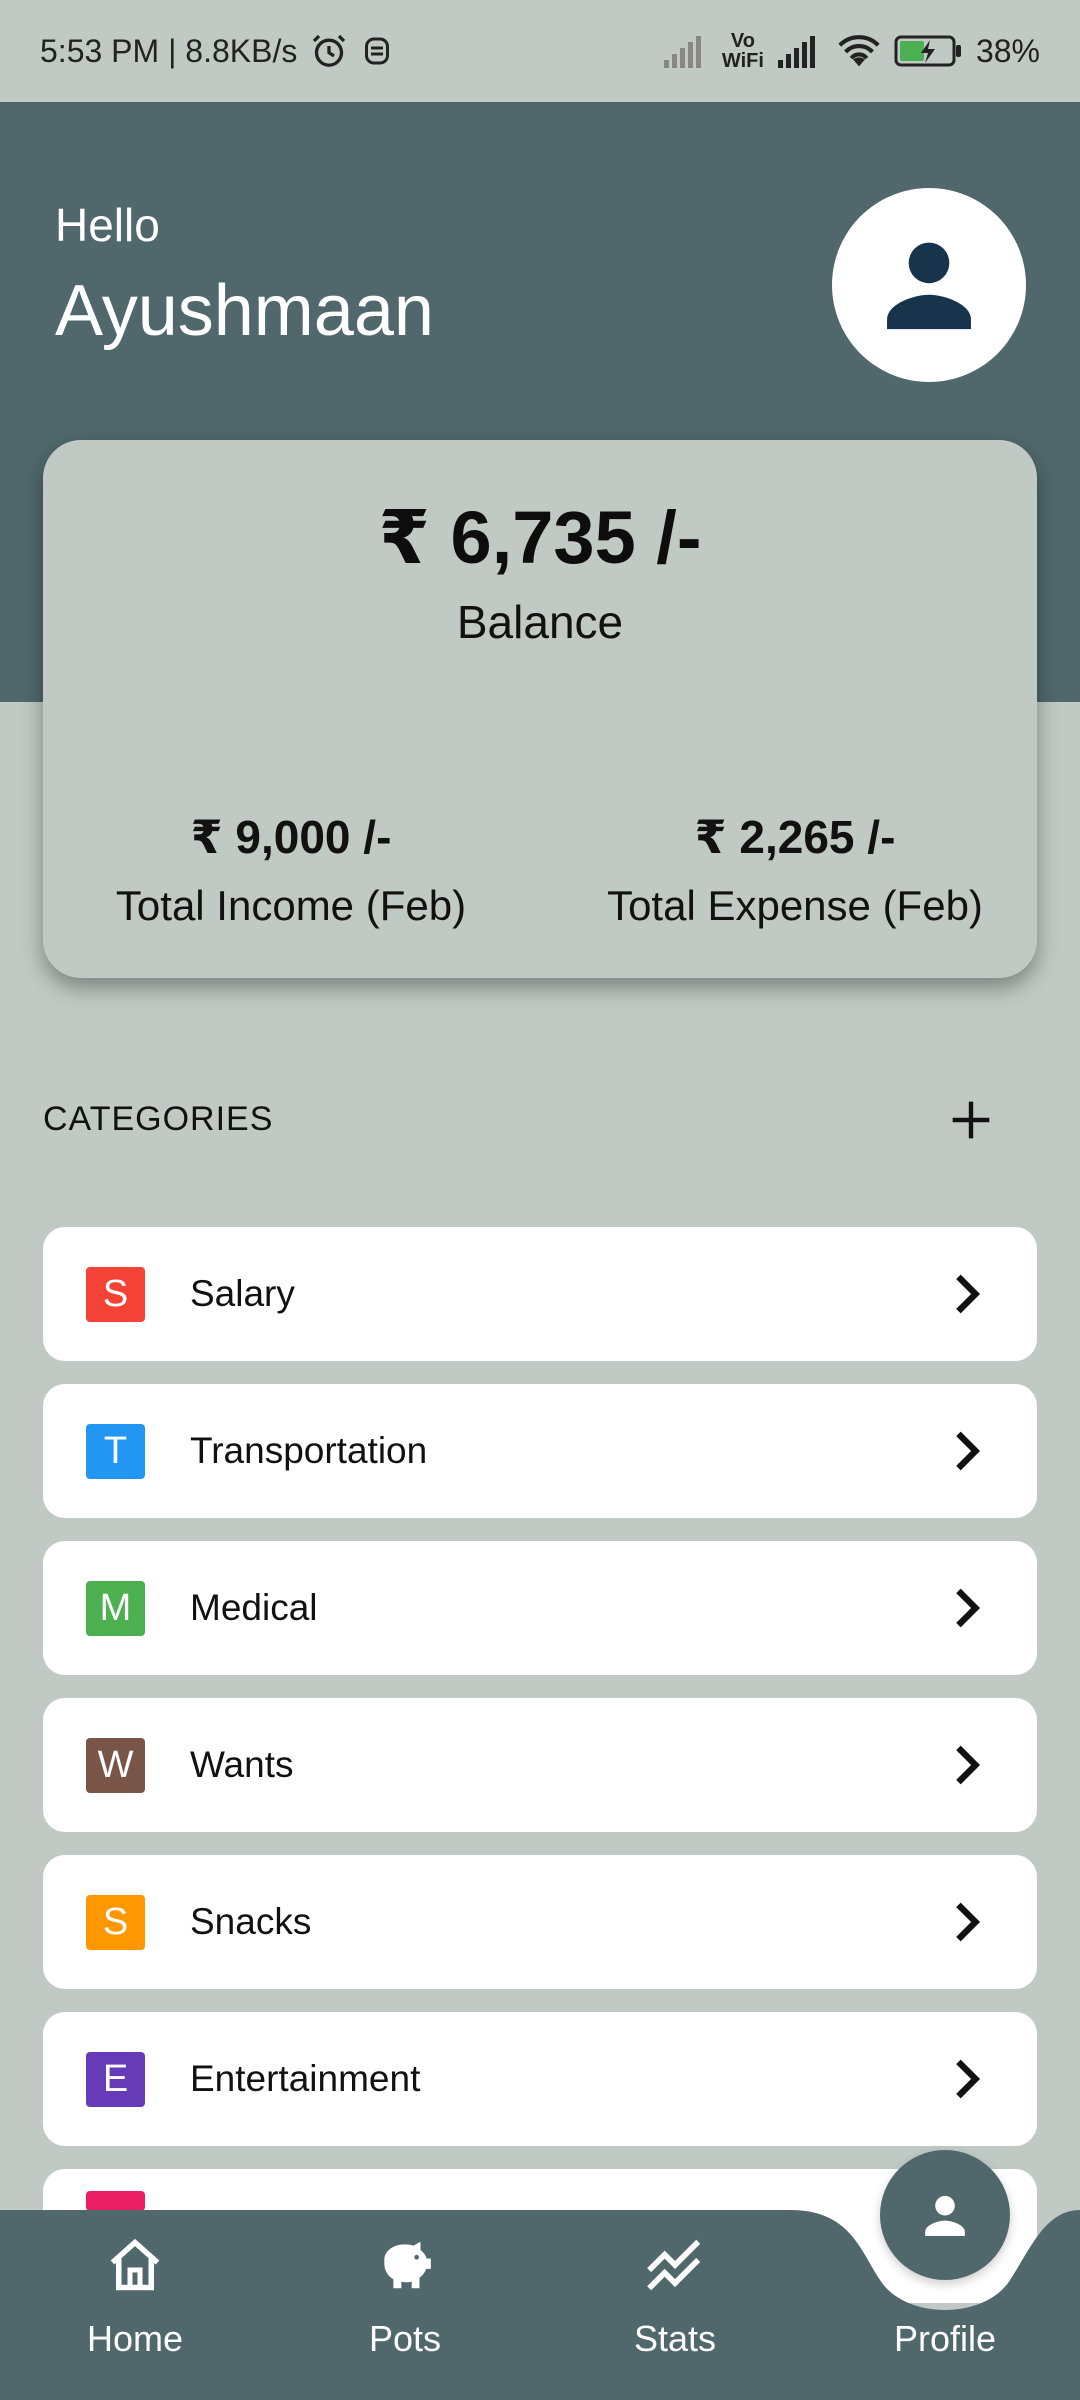  I want to click on volte-wifi-label: Vo WiFi, so click(743, 51).